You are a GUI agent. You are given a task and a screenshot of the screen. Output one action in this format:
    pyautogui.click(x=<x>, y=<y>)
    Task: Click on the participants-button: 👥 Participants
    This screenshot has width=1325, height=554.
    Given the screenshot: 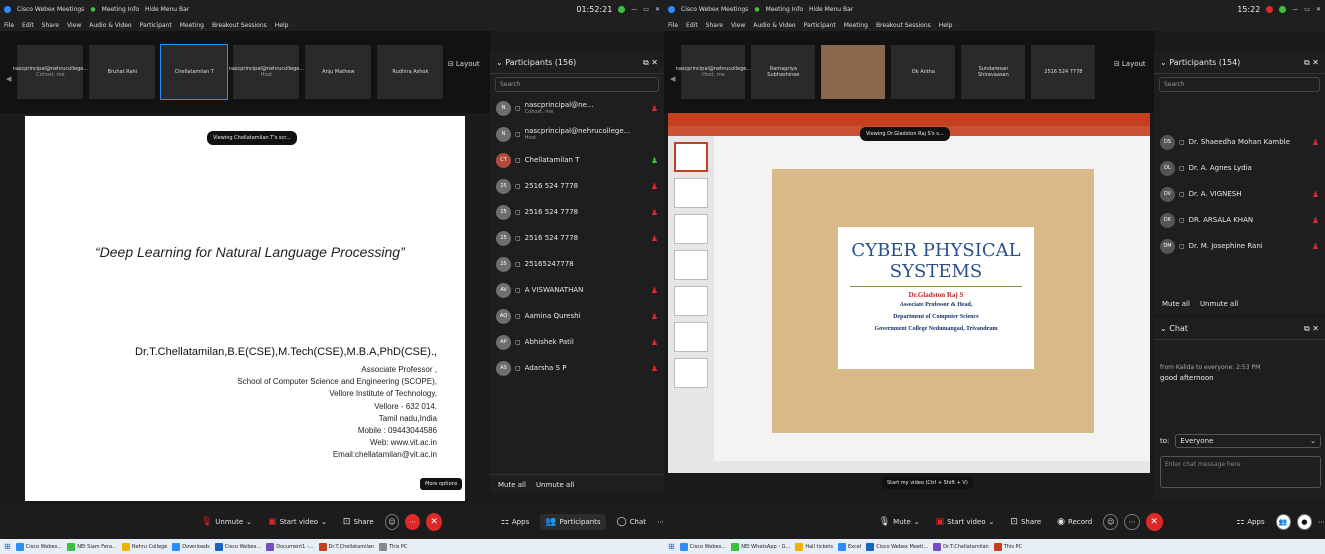 What is the action you would take?
    pyautogui.click(x=573, y=522)
    